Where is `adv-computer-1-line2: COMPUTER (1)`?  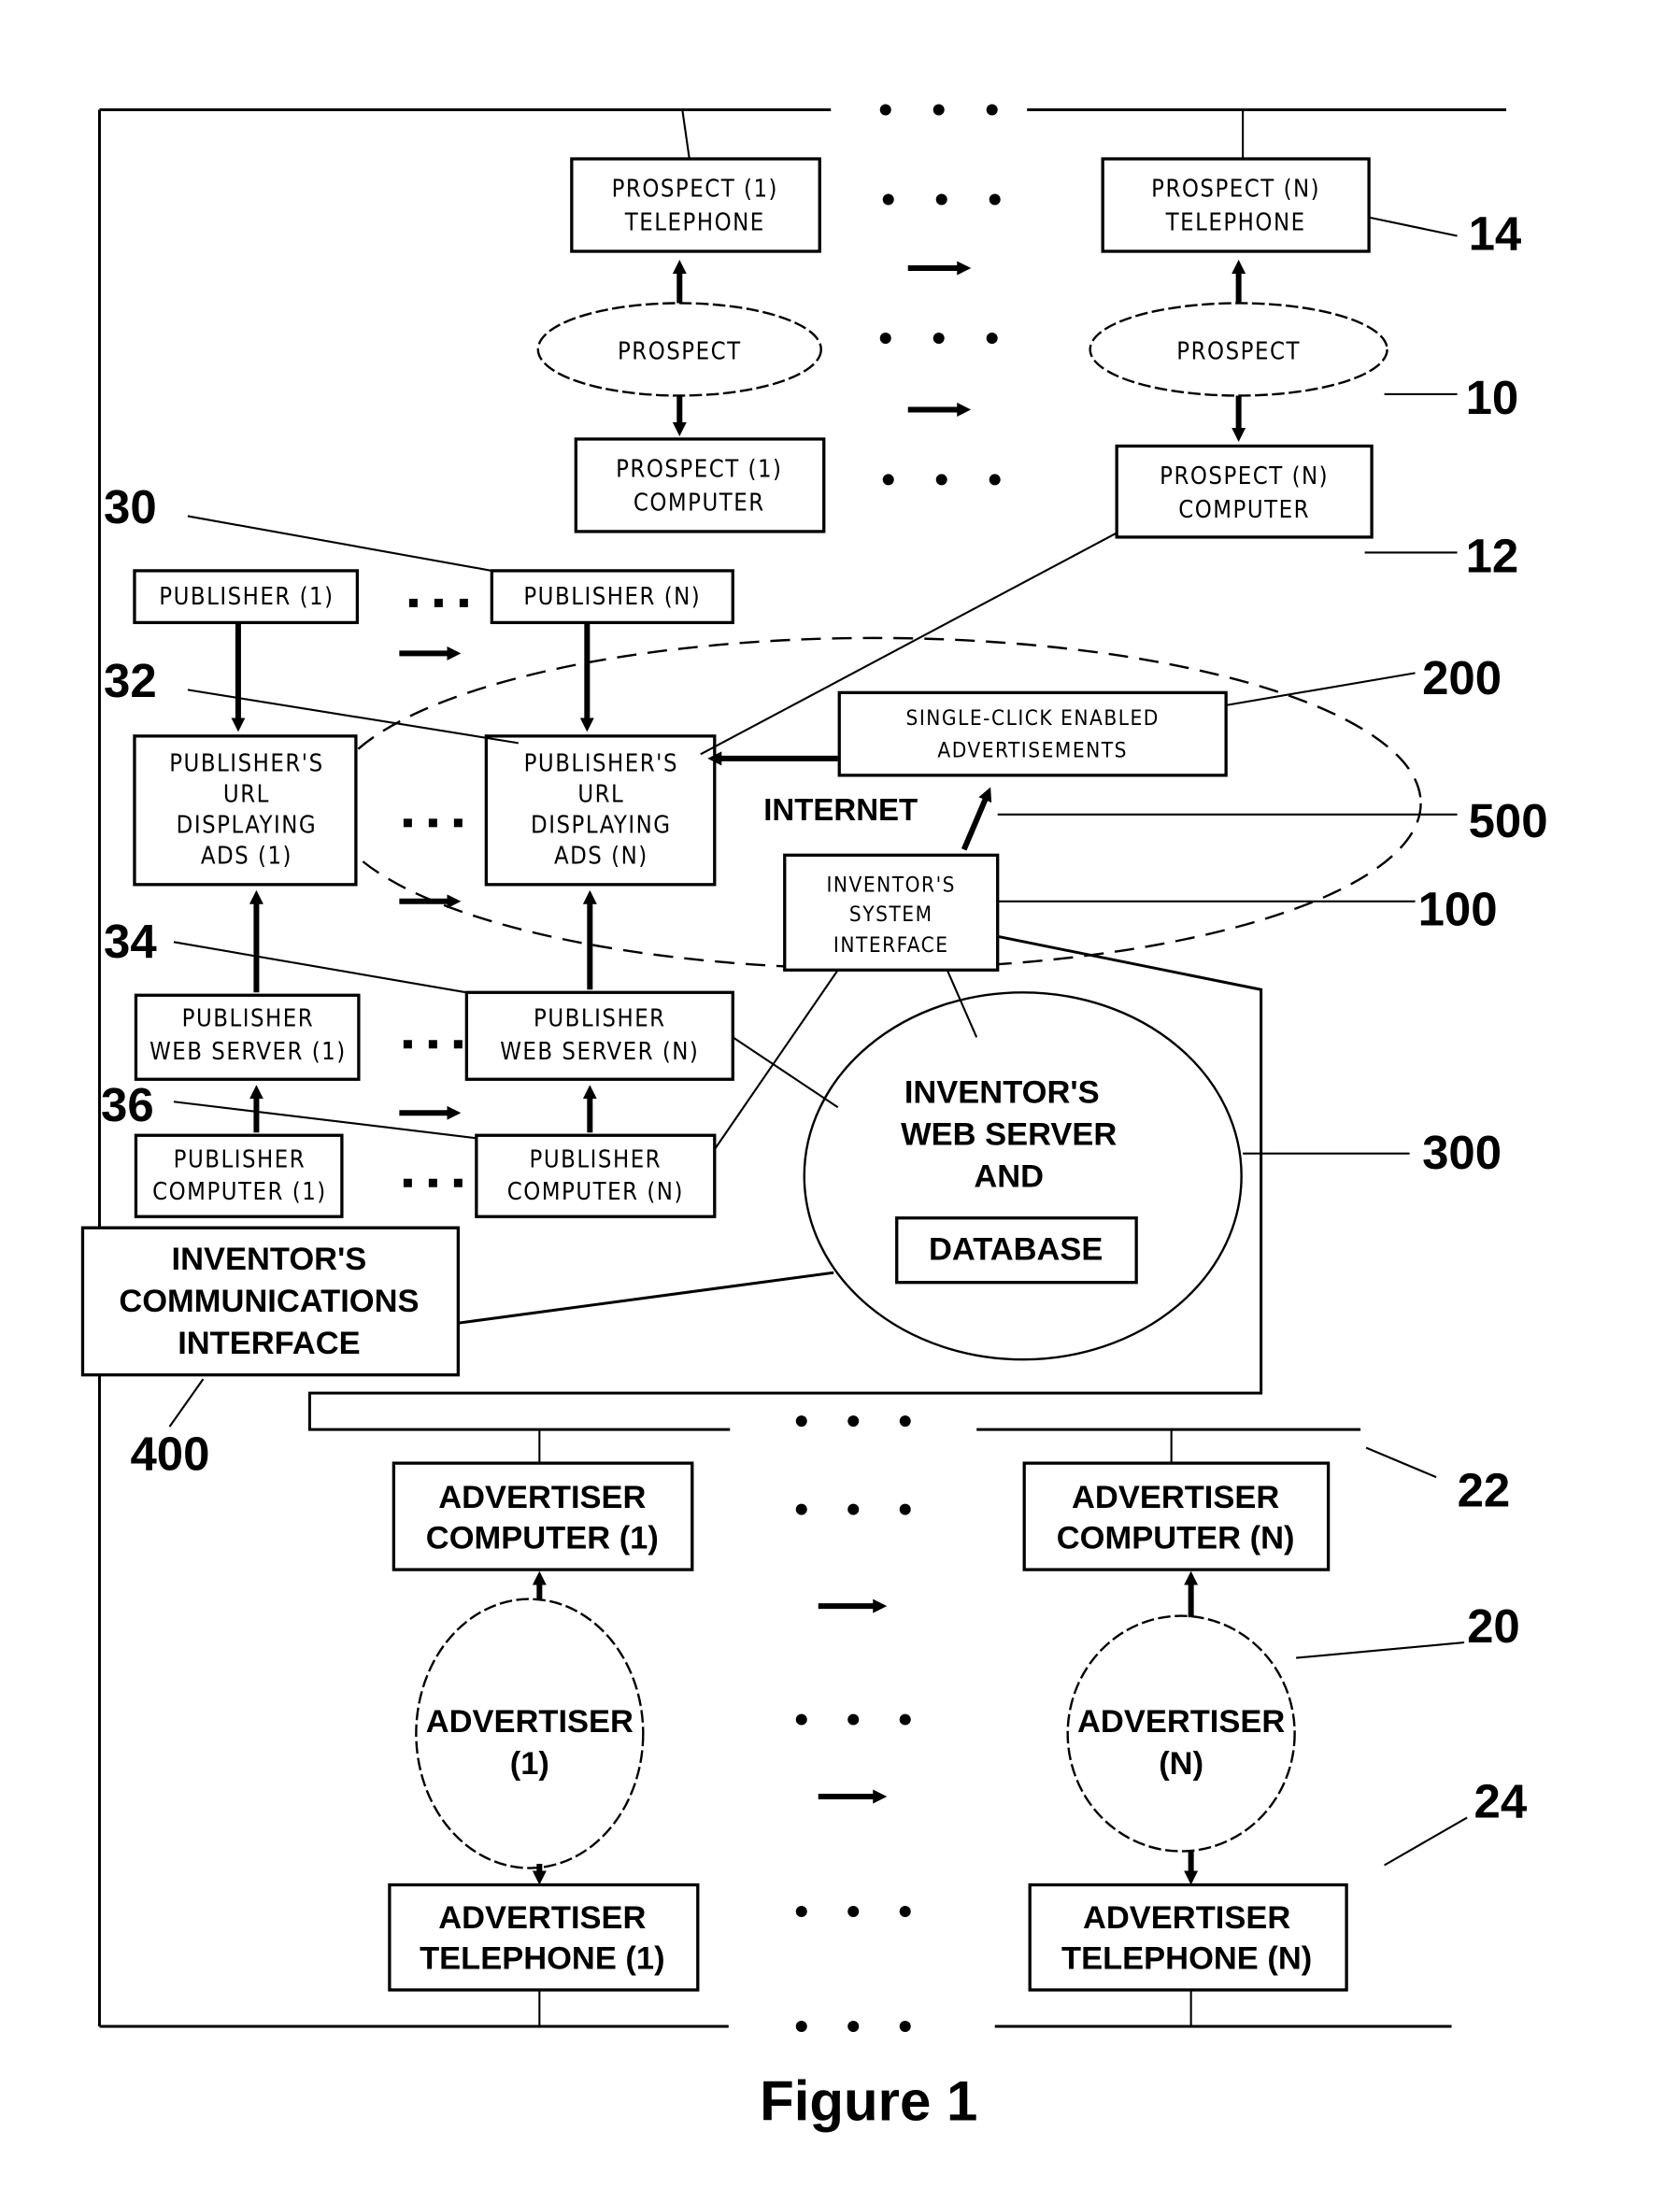 adv-computer-1-line2: COMPUTER (1) is located at coordinates (542, 1539).